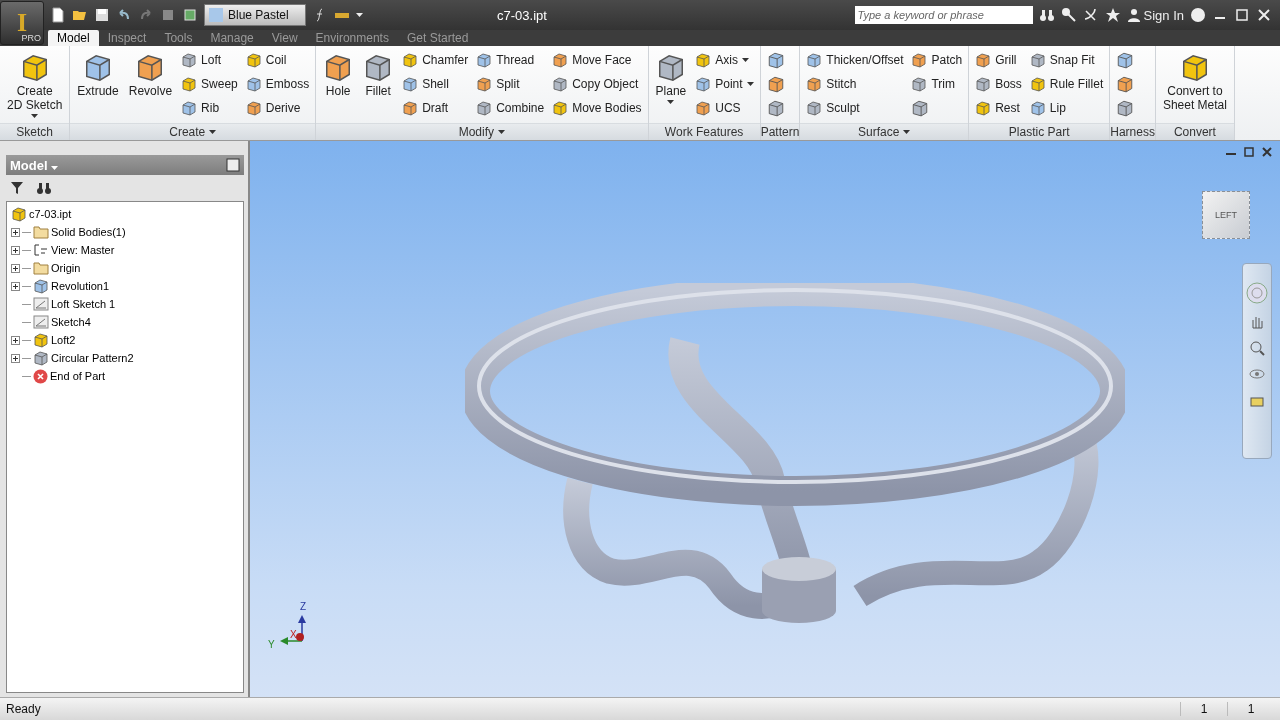  What do you see at coordinates (1257, 374) in the screenshot?
I see `orbit-icon` at bounding box center [1257, 374].